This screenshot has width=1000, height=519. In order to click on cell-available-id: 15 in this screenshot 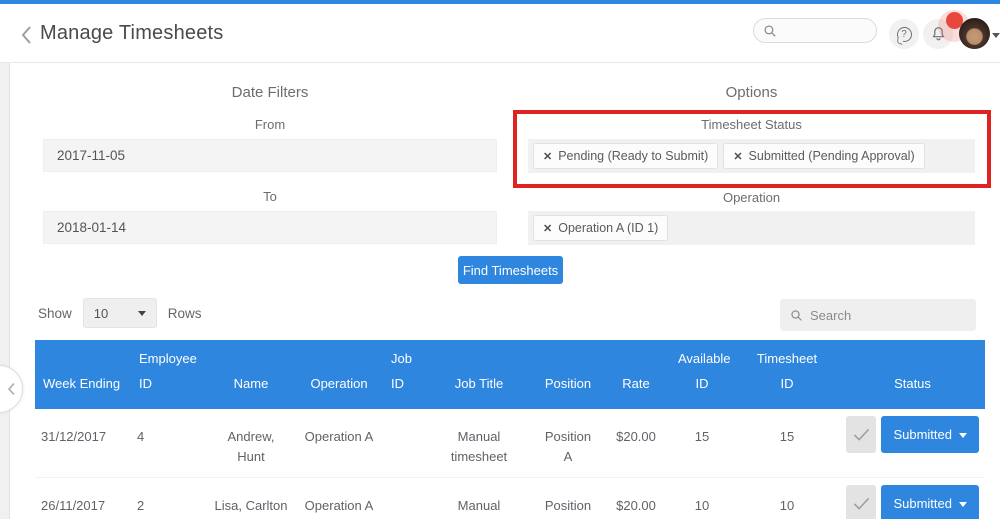, I will do `click(702, 436)`.